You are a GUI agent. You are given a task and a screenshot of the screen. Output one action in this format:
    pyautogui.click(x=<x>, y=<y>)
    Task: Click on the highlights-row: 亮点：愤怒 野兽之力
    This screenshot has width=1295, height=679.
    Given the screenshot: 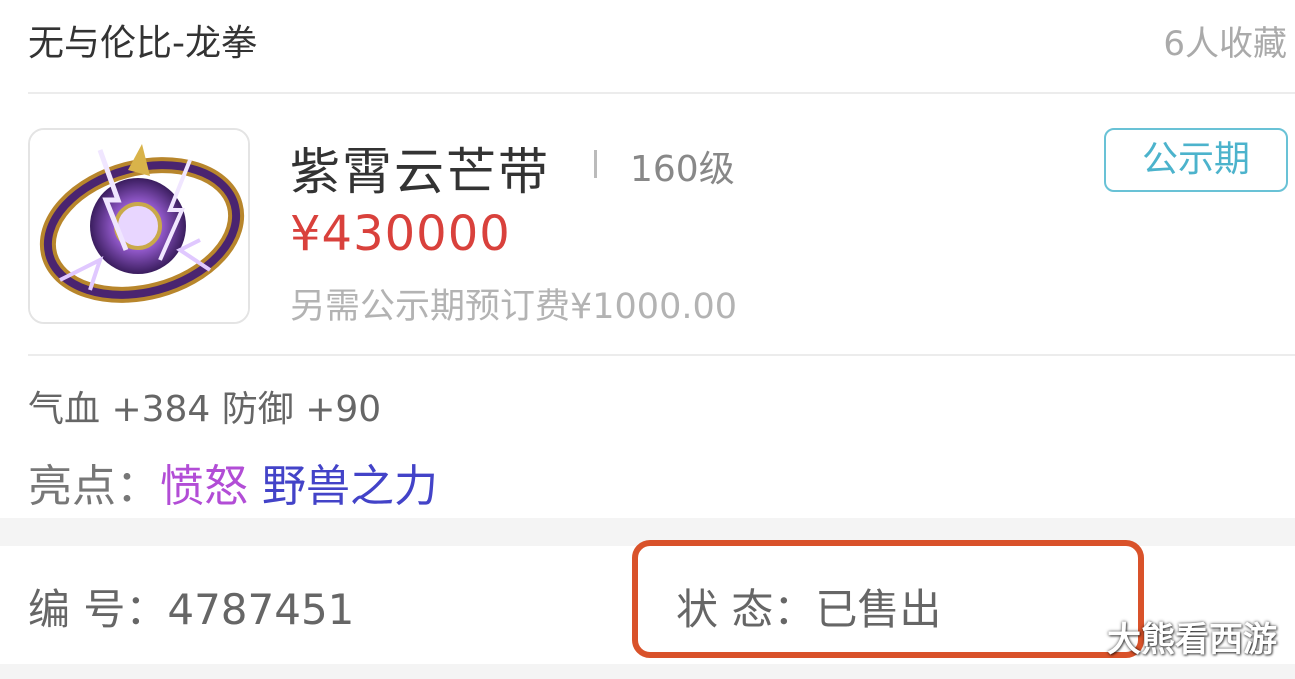 What is the action you would take?
    pyautogui.click(x=233, y=482)
    